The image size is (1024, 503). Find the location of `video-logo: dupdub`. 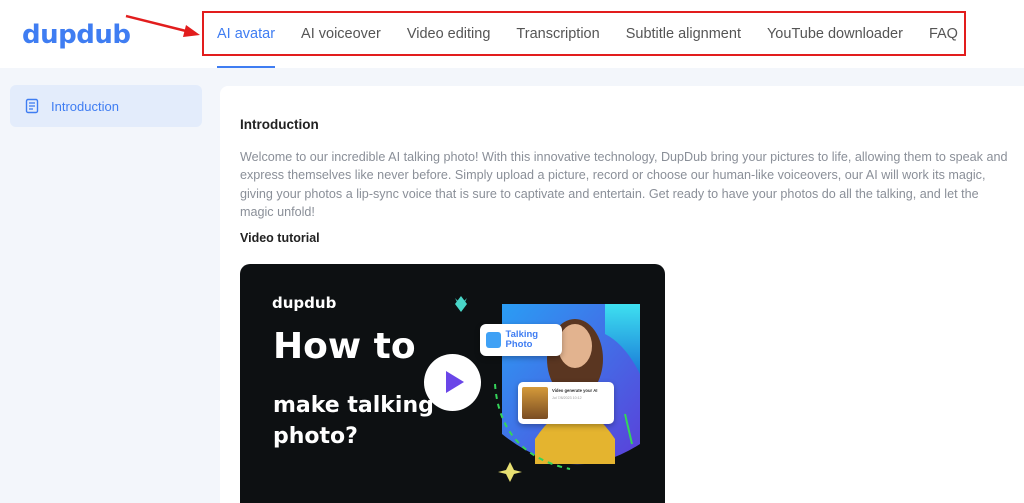

video-logo: dupdub is located at coordinates (304, 303).